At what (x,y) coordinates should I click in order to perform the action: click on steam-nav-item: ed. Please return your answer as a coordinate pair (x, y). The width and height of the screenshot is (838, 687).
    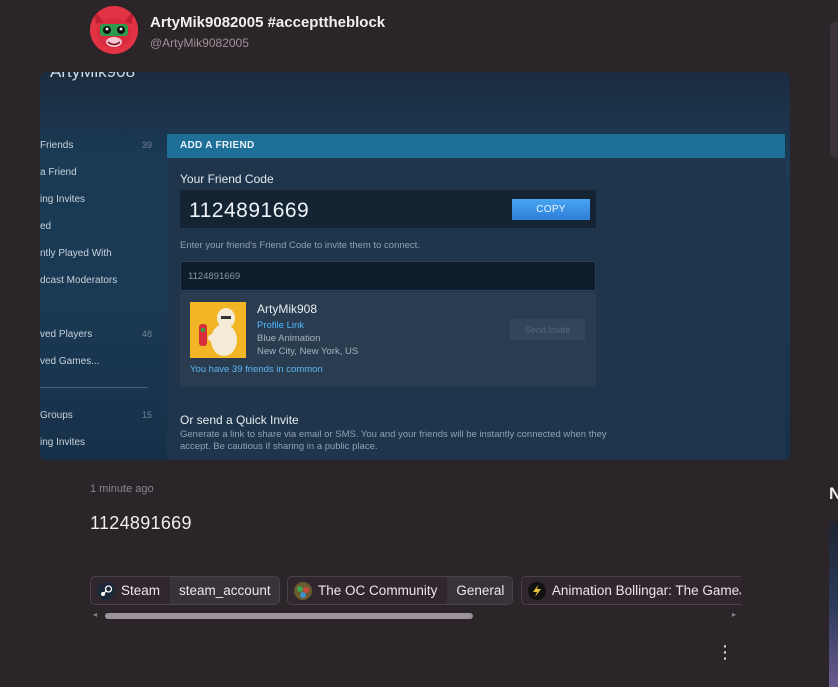
    Looking at the image, I should click on (46, 226).